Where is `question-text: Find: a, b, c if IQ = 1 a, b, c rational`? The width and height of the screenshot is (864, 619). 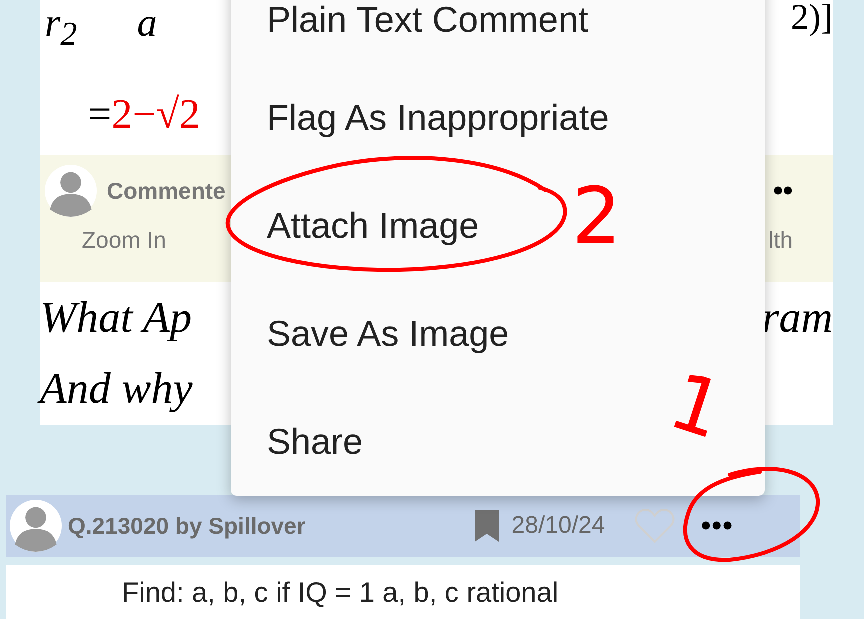 question-text: Find: a, b, c if IQ = 1 a, b, c rational is located at coordinates (340, 592).